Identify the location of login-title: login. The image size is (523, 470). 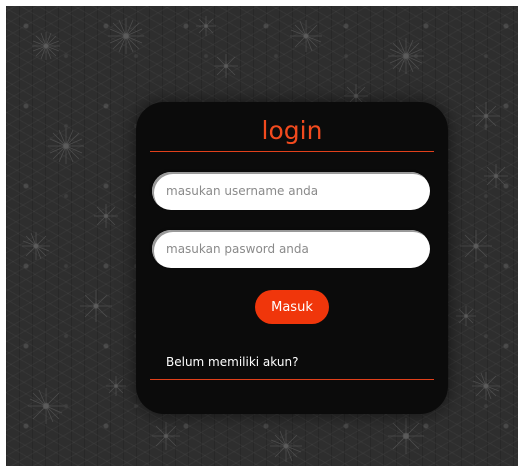
(292, 130).